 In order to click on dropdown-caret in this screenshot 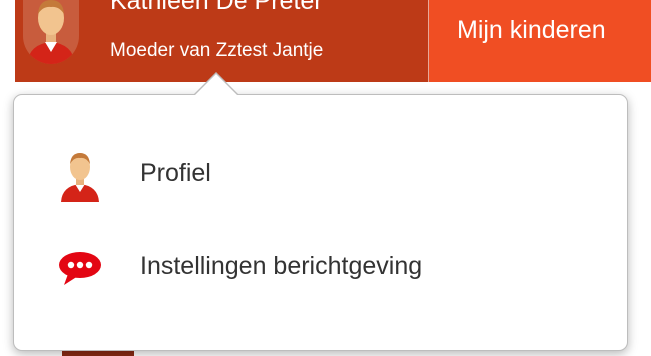, I will do `click(216, 85)`.